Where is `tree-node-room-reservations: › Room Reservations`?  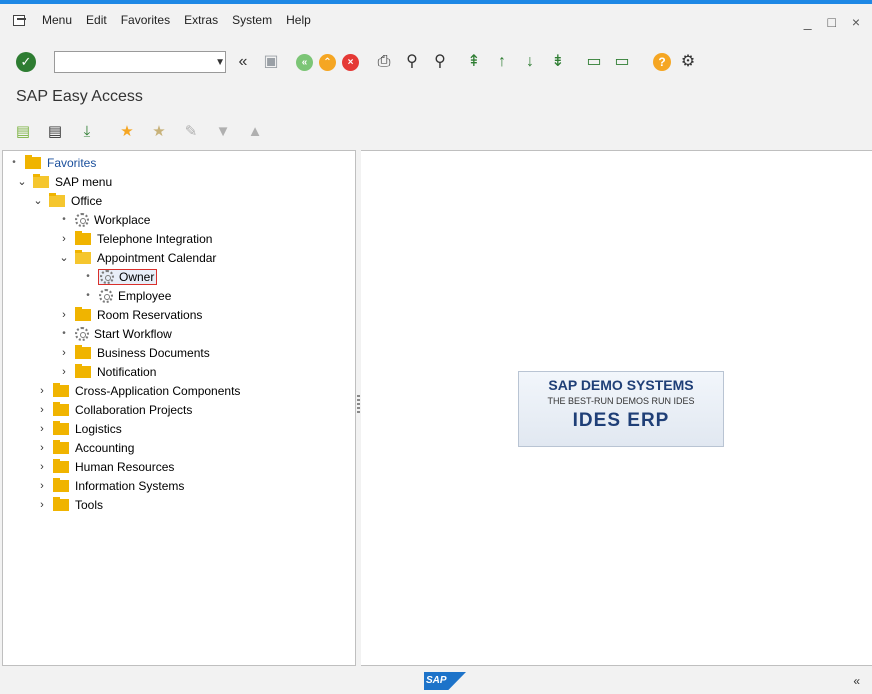 tree-node-room-reservations: › Room Reservations is located at coordinates (130, 314).